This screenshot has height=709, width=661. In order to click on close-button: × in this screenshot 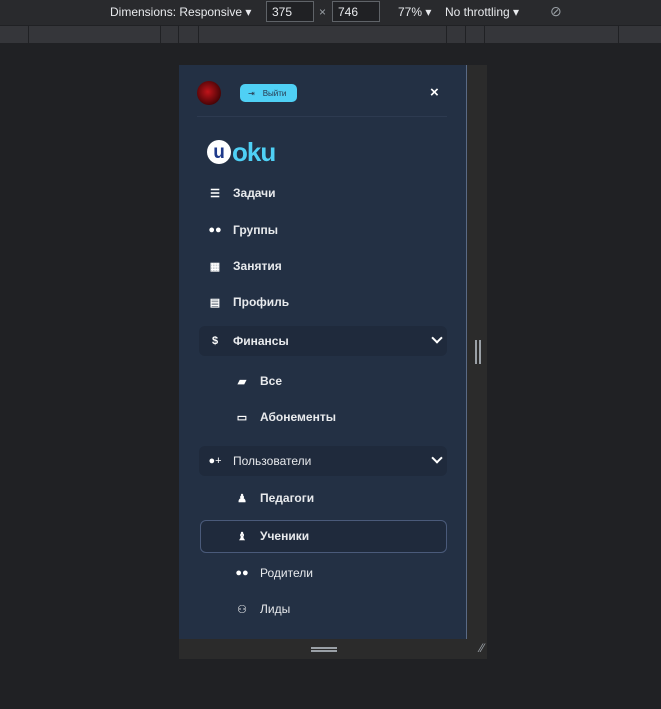, I will do `click(434, 92)`.